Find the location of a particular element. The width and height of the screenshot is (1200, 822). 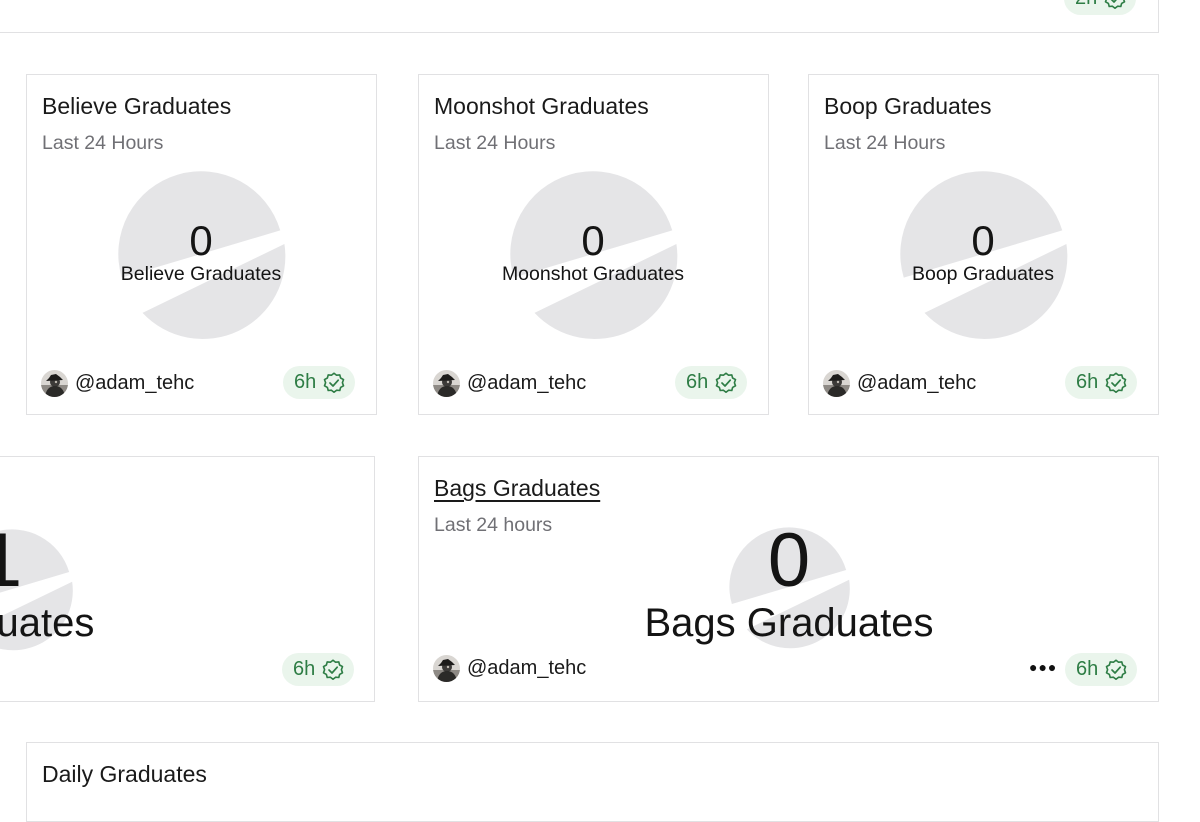

metric-value: 0 Boop Graduates is located at coordinates (983, 252).